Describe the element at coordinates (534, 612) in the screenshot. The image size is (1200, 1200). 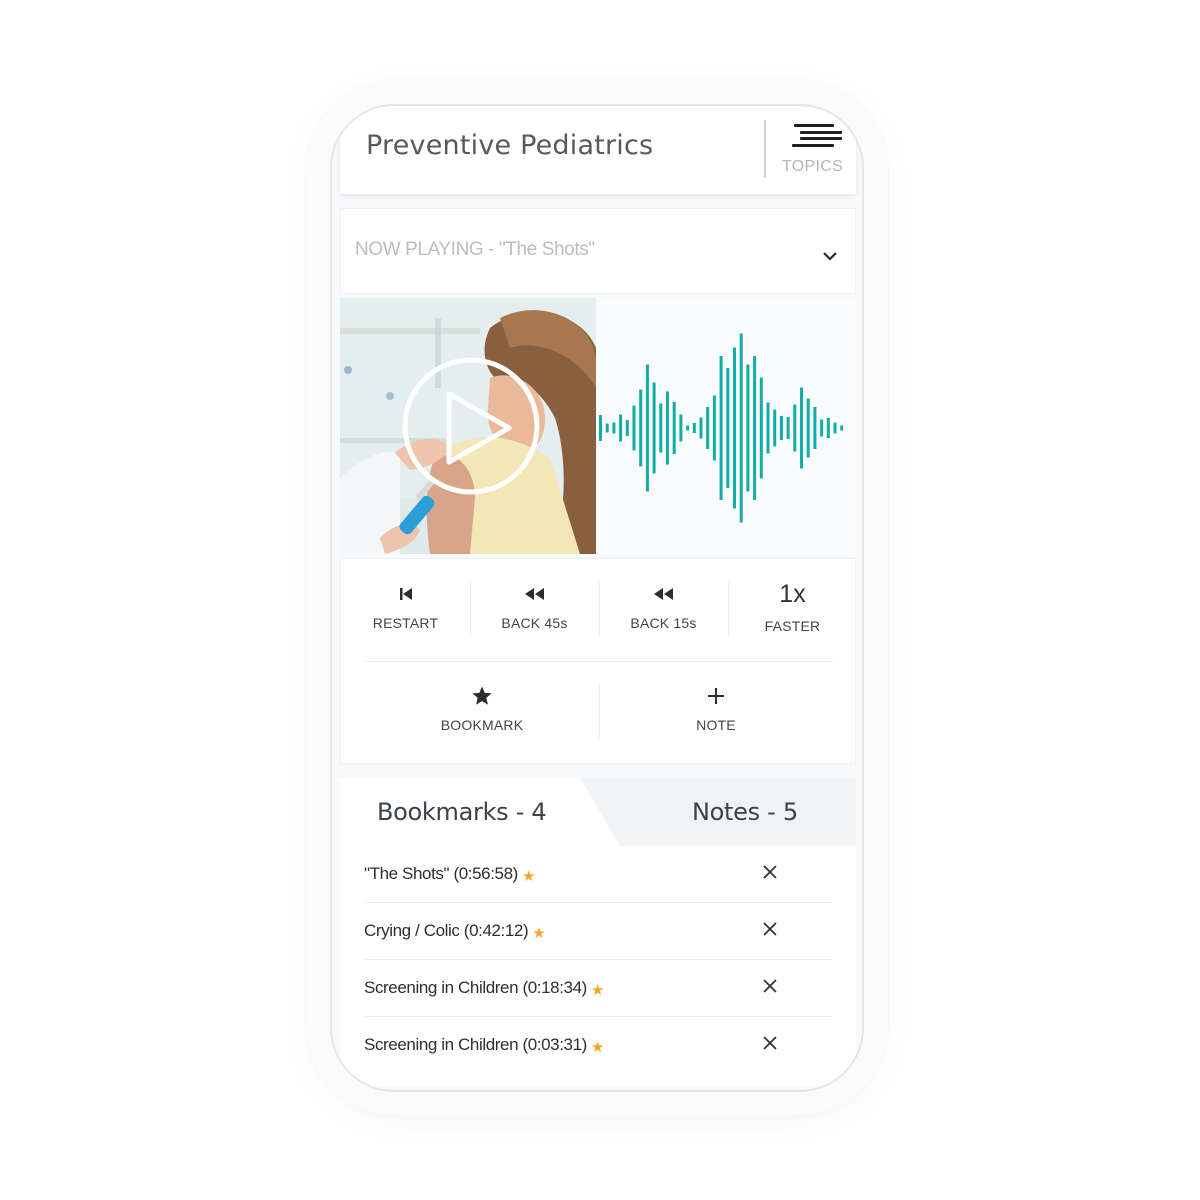
I see `back-45-button: BACK 45s` at that location.